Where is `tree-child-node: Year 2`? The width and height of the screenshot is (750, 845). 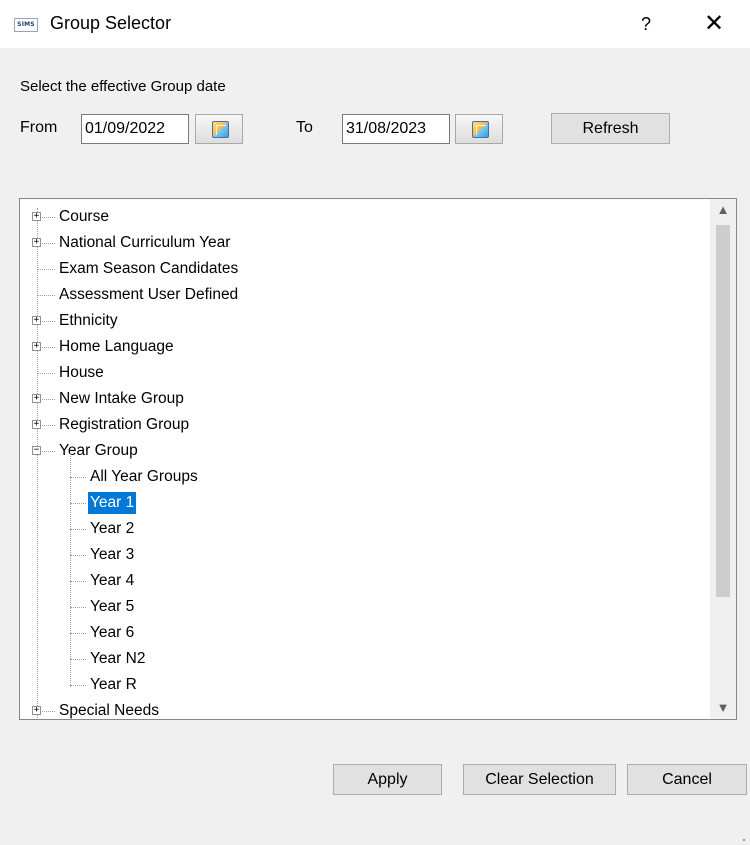
tree-child-node: Year 2 is located at coordinates (365, 529).